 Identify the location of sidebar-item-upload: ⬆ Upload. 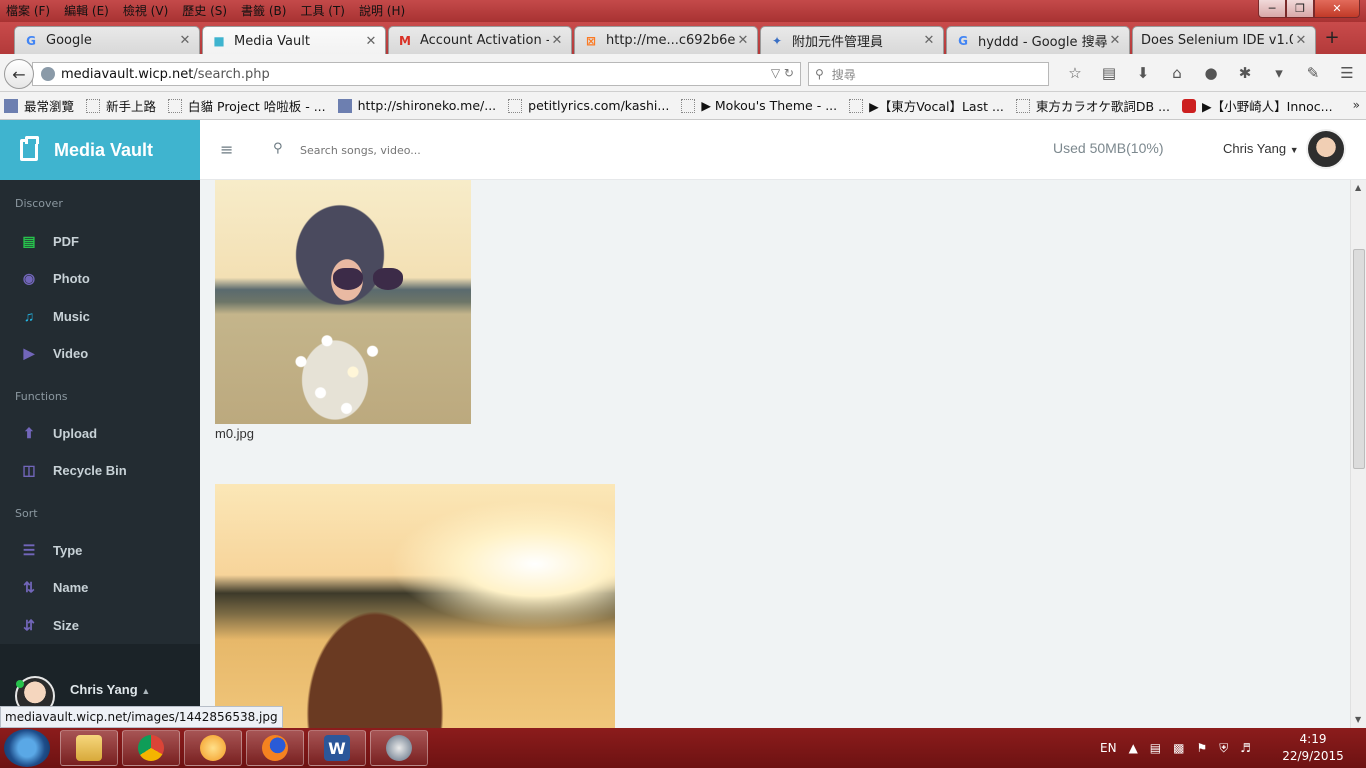
(105, 433).